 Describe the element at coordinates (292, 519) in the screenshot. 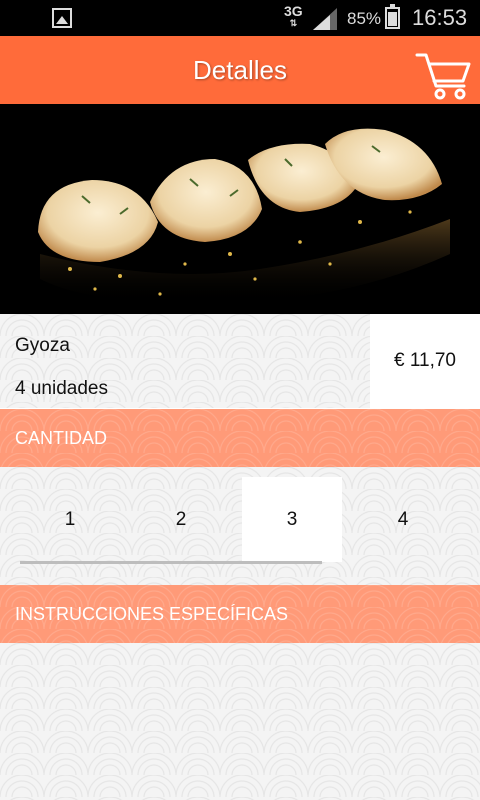

I see `quantity-option-3: 3` at that location.